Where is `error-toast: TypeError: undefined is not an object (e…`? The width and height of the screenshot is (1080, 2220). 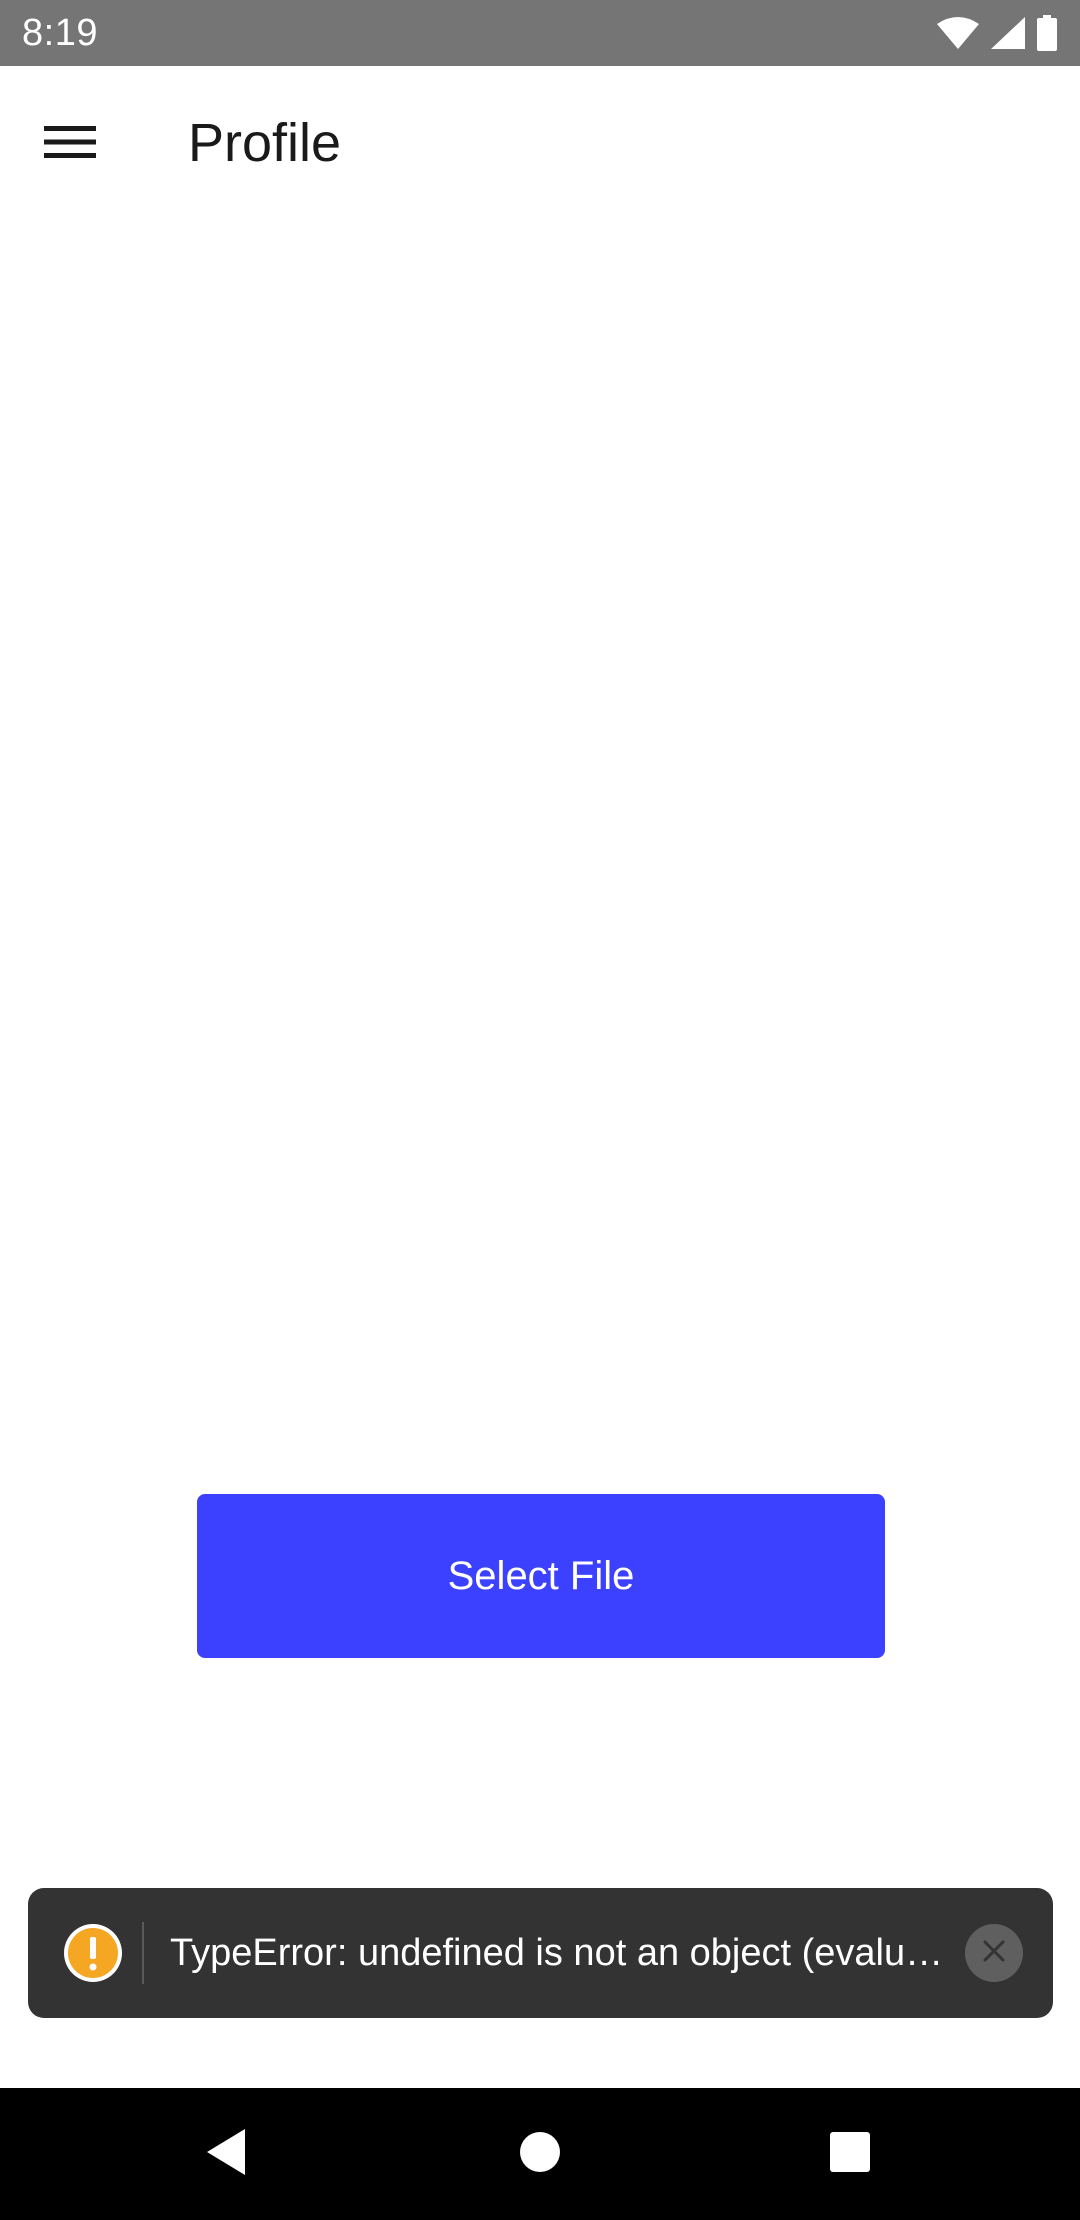
error-toast: TypeError: undefined is not an object (e… is located at coordinates (540, 1953).